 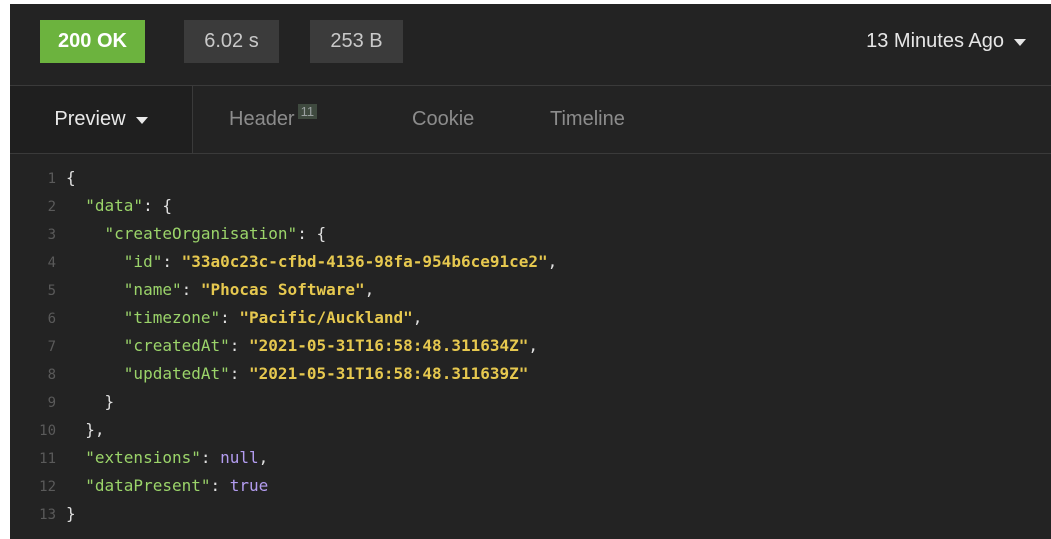 What do you see at coordinates (51, 263) in the screenshot?
I see `line-number: 4` at bounding box center [51, 263].